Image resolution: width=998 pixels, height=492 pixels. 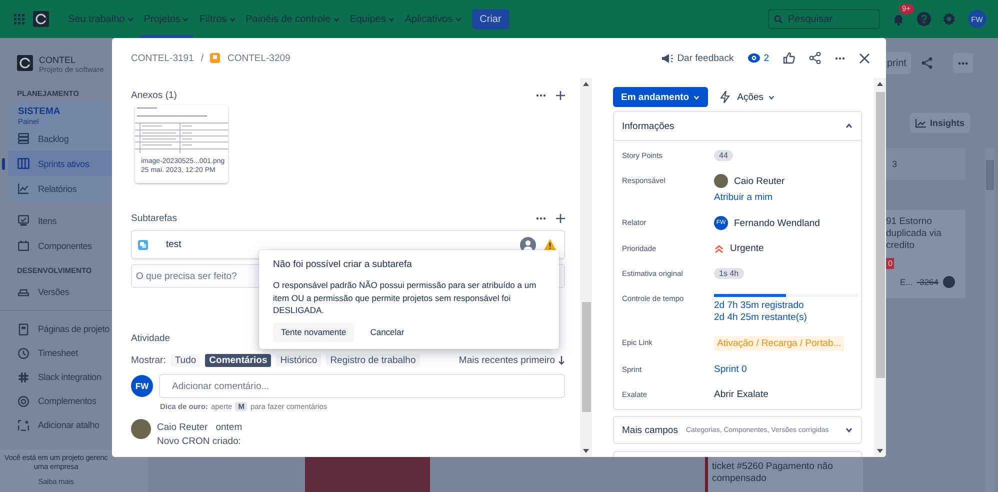 What do you see at coordinates (940, 123) in the screenshot?
I see `insights-button: Insights` at bounding box center [940, 123].